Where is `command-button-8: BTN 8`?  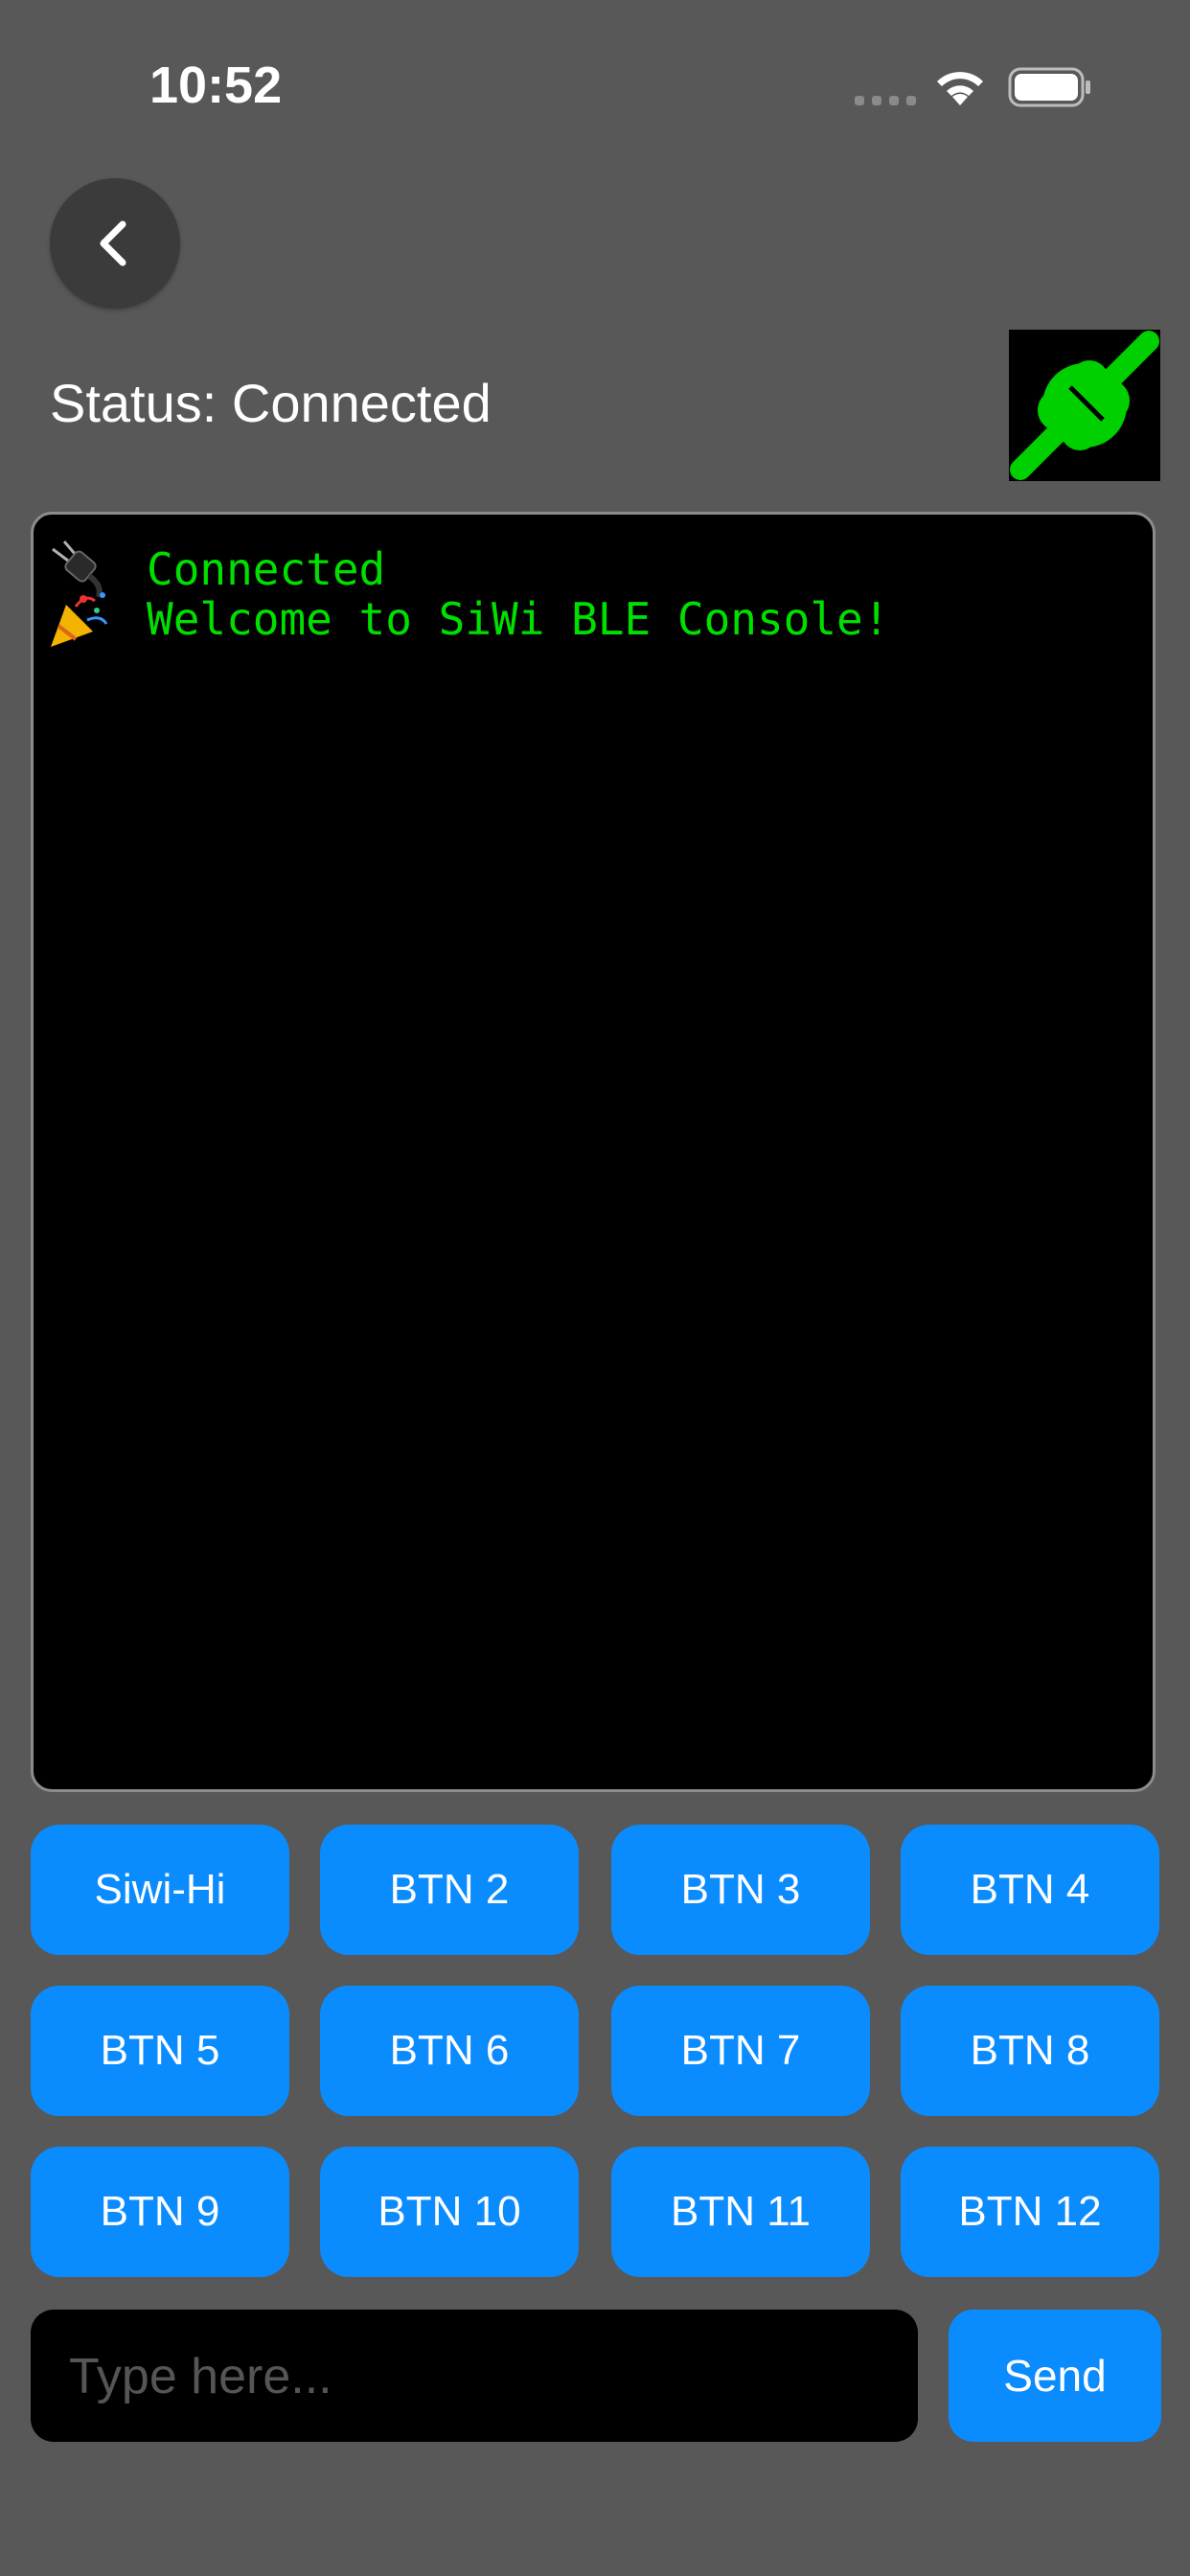
command-button-8: BTN 8 is located at coordinates (1030, 2051).